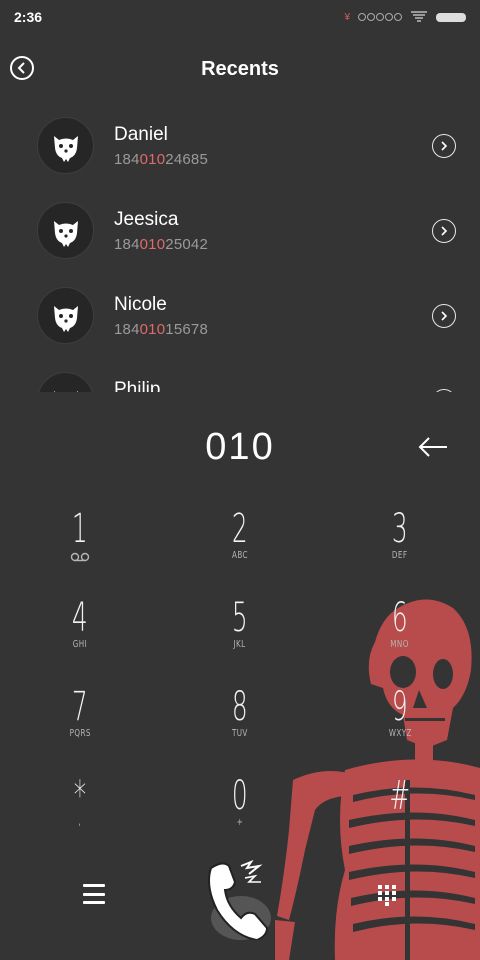 Image resolution: width=480 pixels, height=960 pixels. Describe the element at coordinates (240, 152) in the screenshot. I see `list-item: Daniel 18401024685` at that location.